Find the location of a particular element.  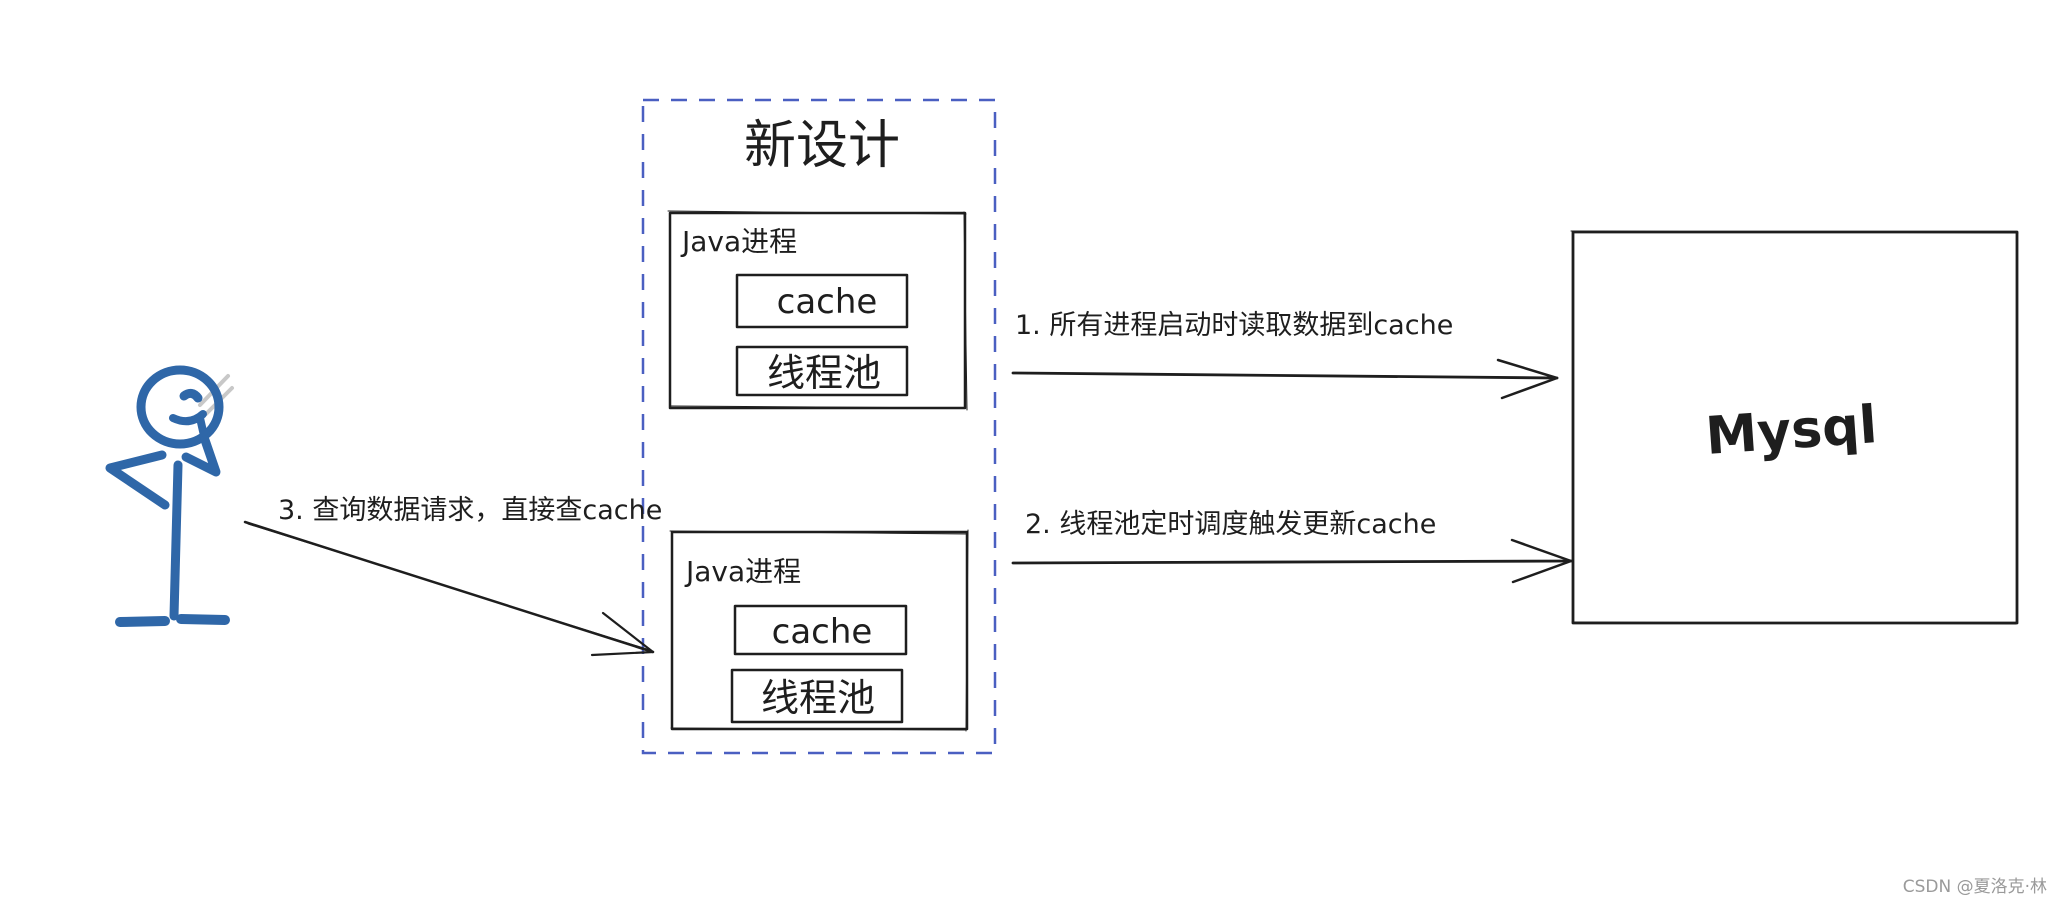

arrow-1: 1. 所有进程启动时读取数据到cache is located at coordinates (1285, 355).